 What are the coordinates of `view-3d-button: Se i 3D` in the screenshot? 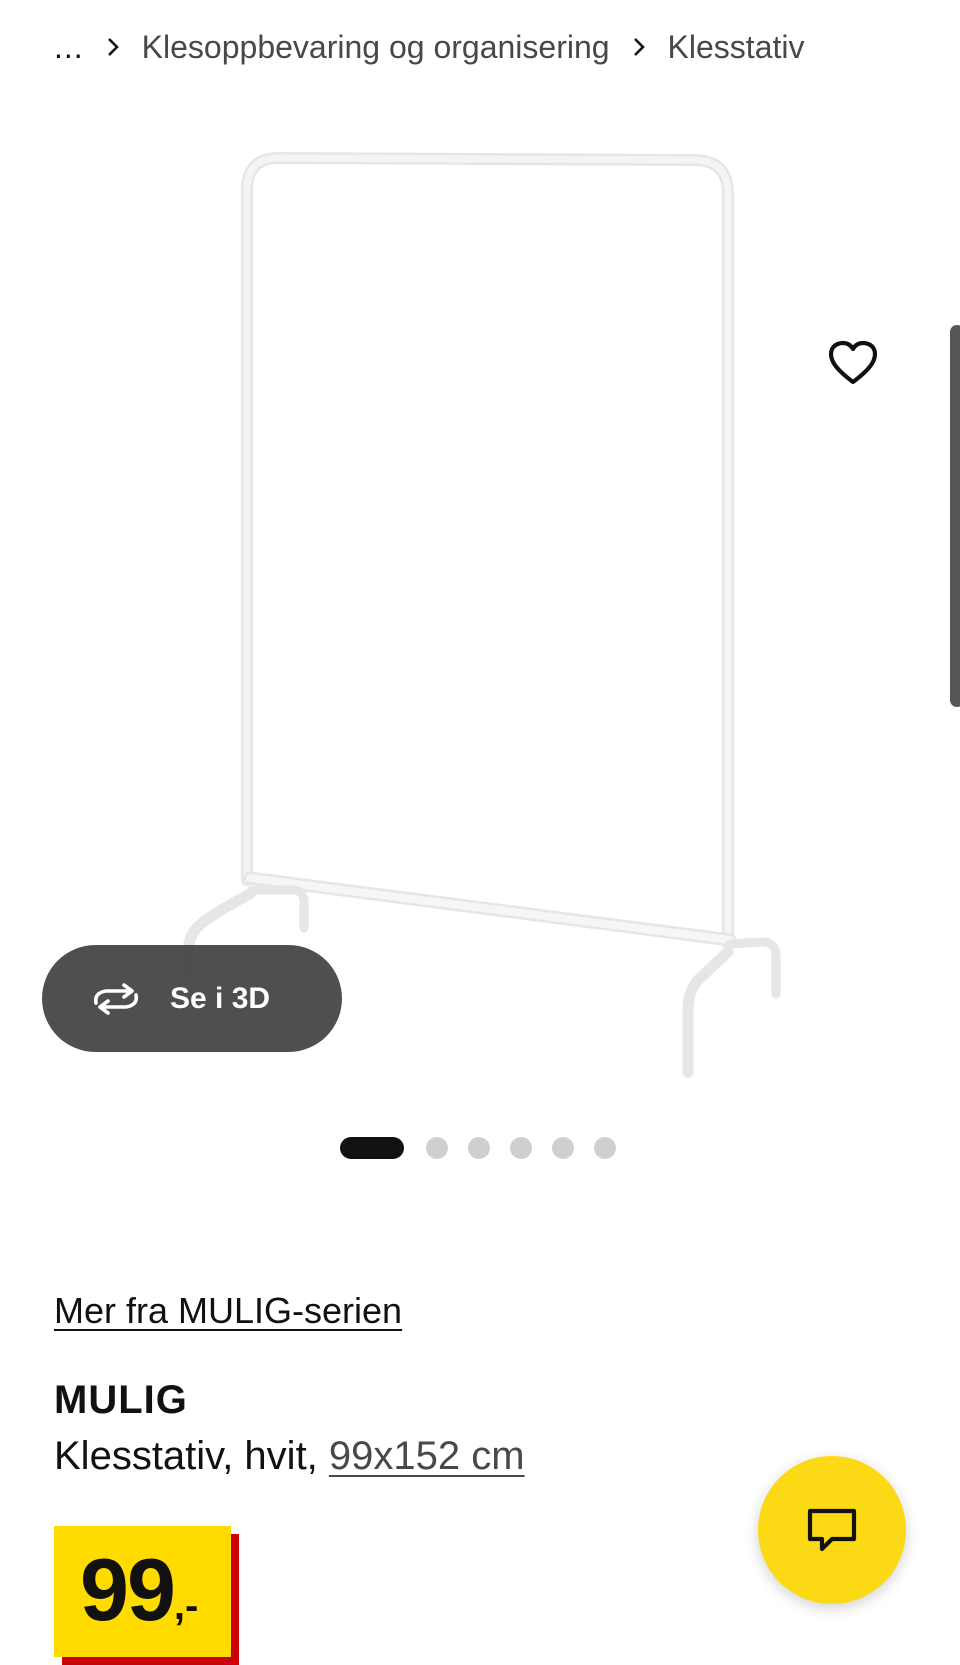 It's located at (192, 998).